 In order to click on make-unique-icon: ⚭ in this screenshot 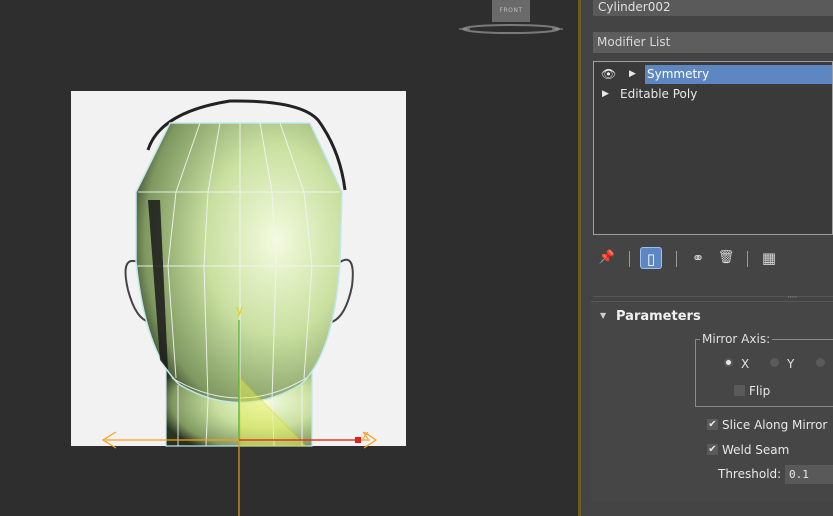, I will do `click(698, 258)`.